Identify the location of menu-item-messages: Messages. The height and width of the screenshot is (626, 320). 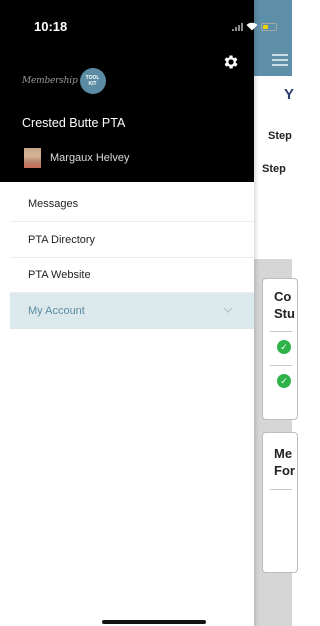
(132, 204).